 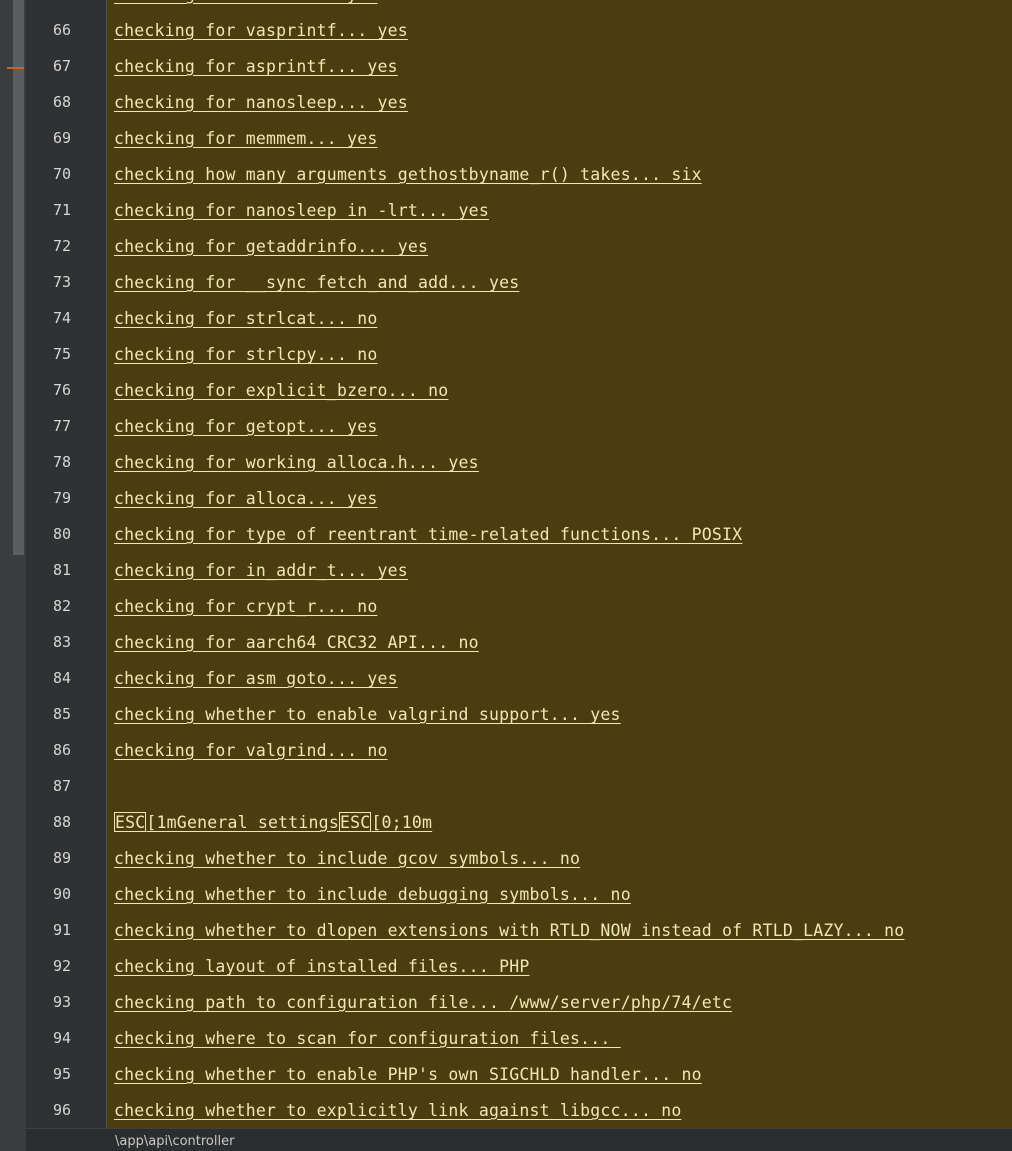 I want to click on line-text: ESC[1mGeneral settingsESC[0;10m, so click(x=273, y=822).